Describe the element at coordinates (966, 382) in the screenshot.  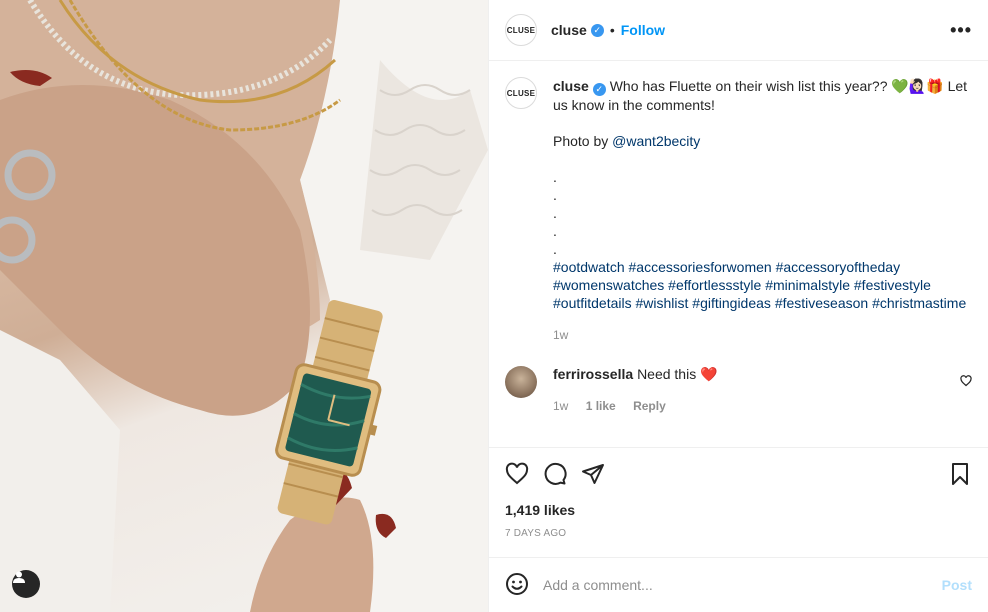
I see `comment-like-heart-icon` at that location.